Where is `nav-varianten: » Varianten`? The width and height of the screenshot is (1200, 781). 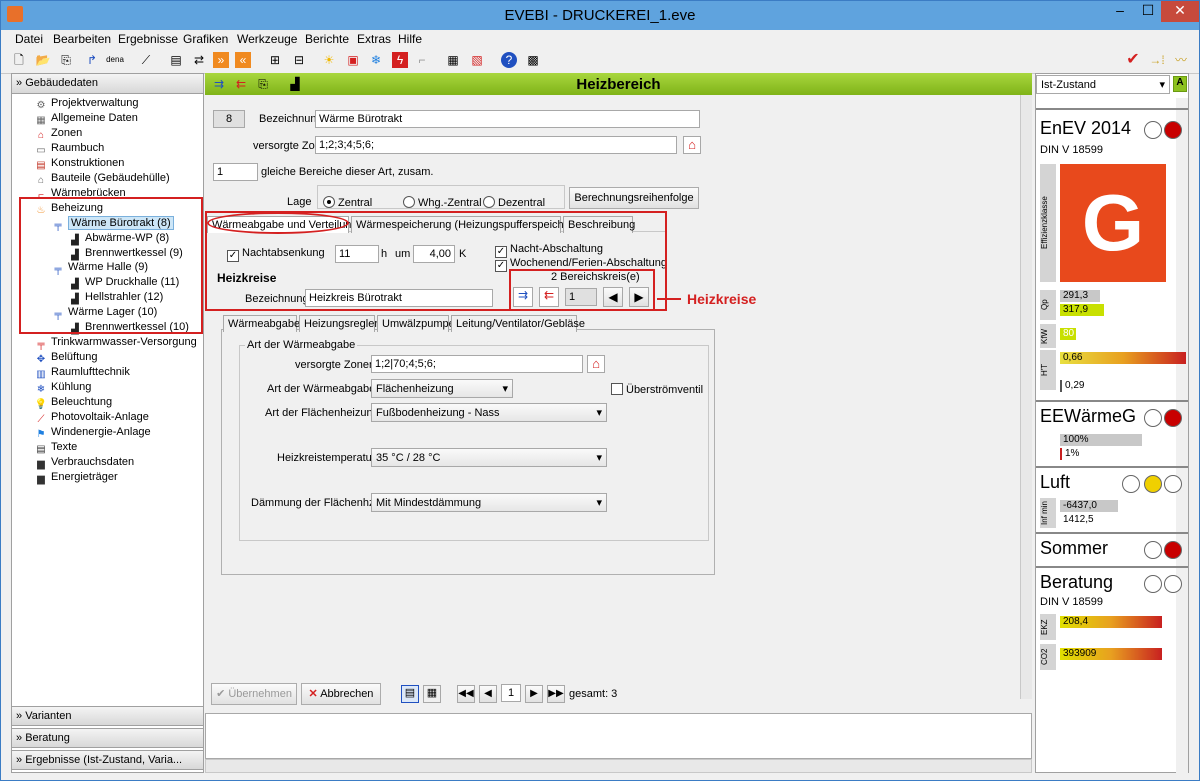 nav-varianten: » Varianten is located at coordinates (107, 716).